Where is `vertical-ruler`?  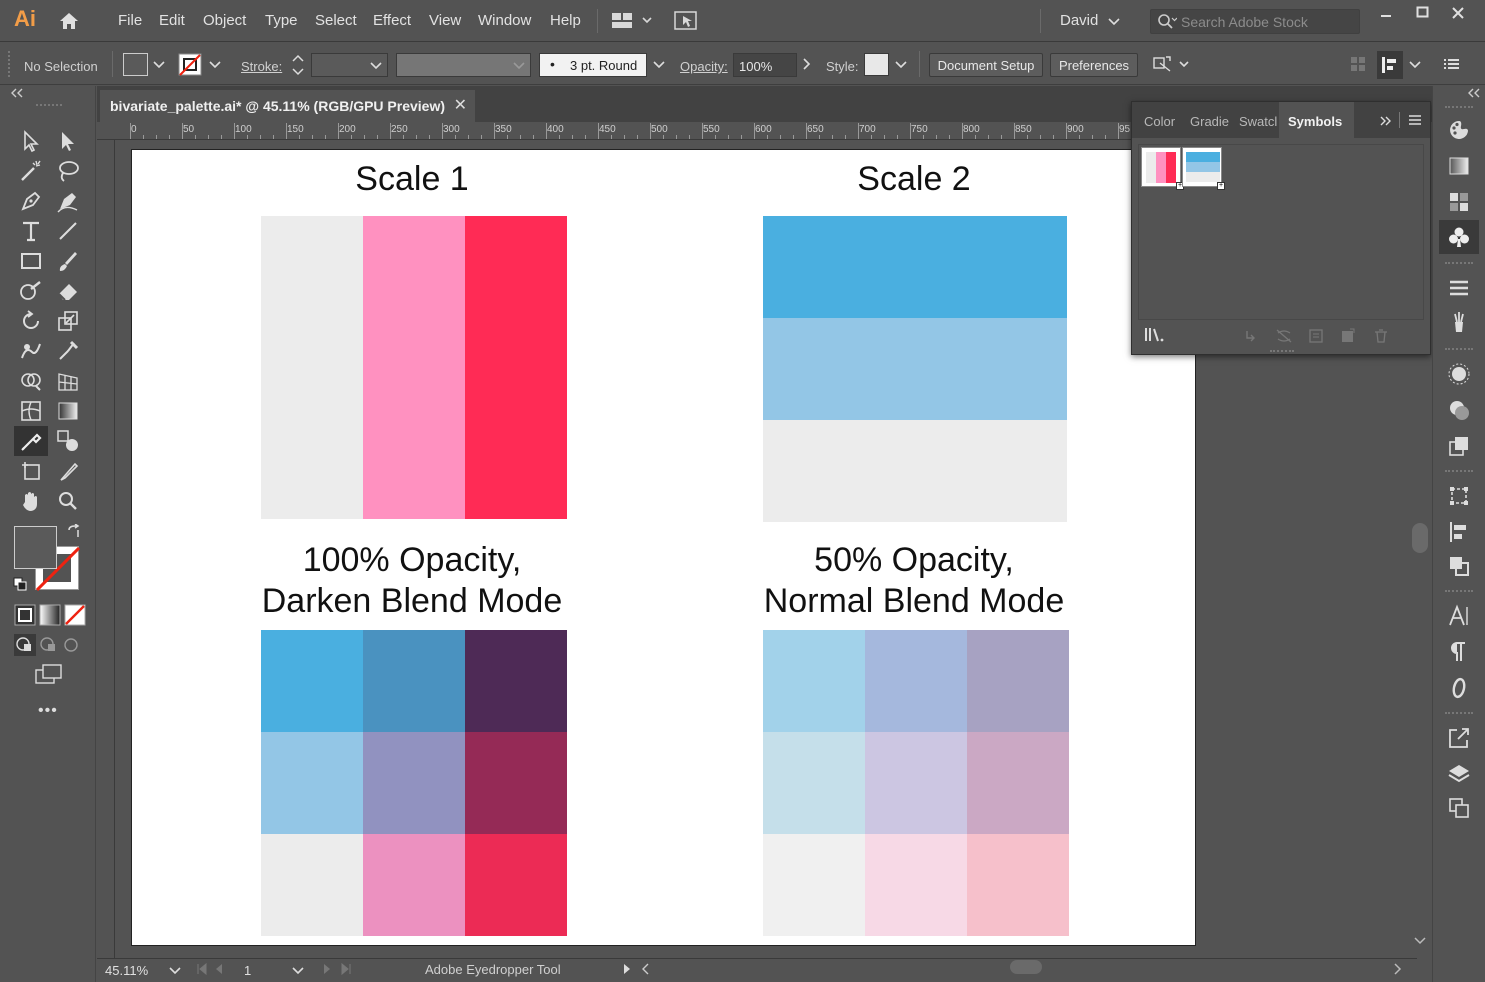
vertical-ruler is located at coordinates (106, 549).